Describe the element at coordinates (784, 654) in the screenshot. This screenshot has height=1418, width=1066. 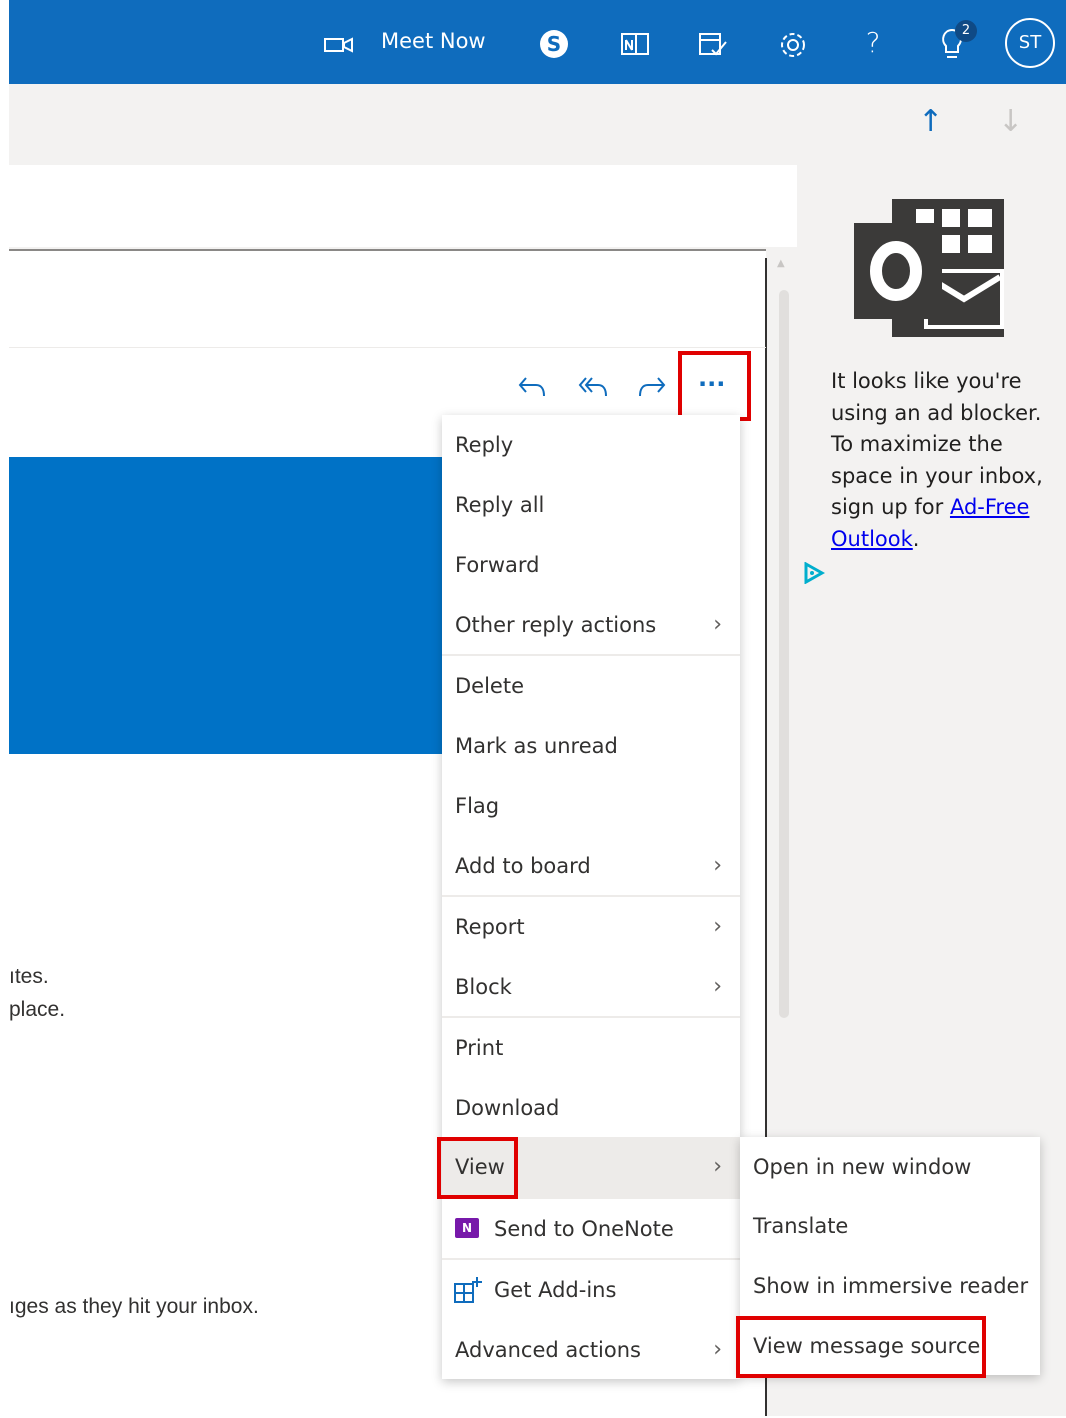
I see `scrollbar-thumb` at that location.